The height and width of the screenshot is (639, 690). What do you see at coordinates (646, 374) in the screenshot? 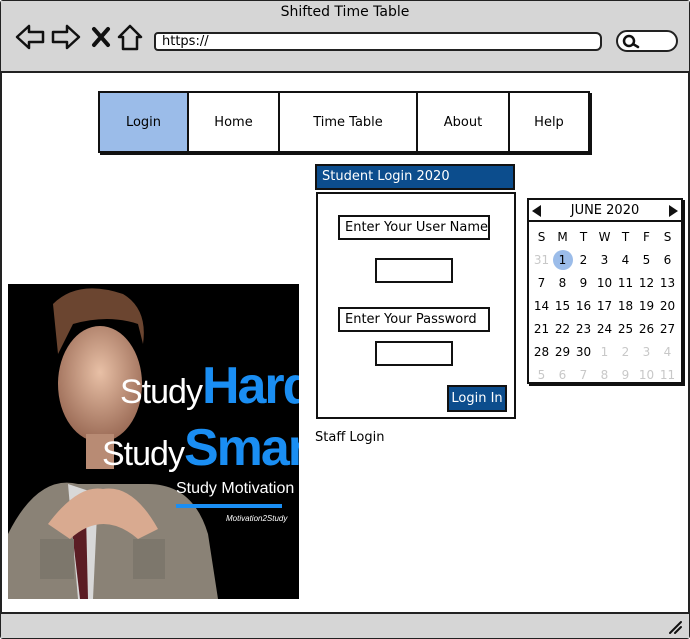
I see `calendar-day-outside-month: 10` at bounding box center [646, 374].